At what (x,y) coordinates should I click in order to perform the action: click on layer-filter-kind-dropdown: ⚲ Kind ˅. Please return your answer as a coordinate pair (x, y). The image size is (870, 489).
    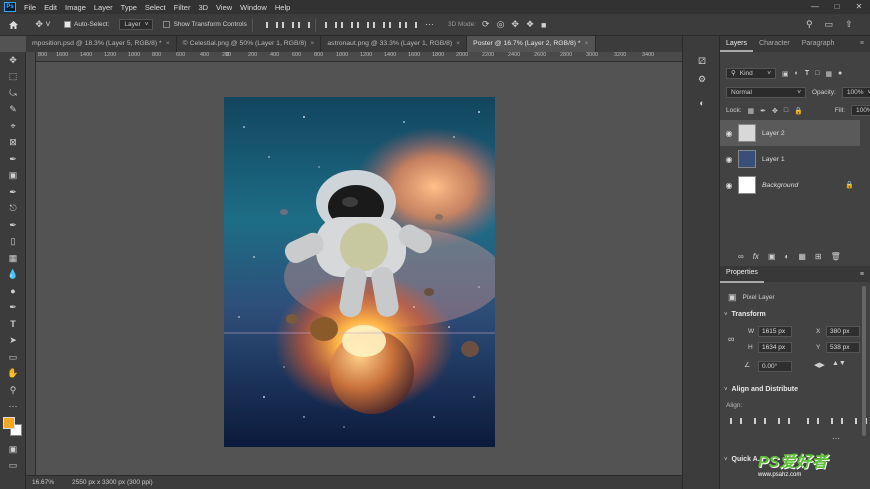
    Looking at the image, I should click on (751, 73).